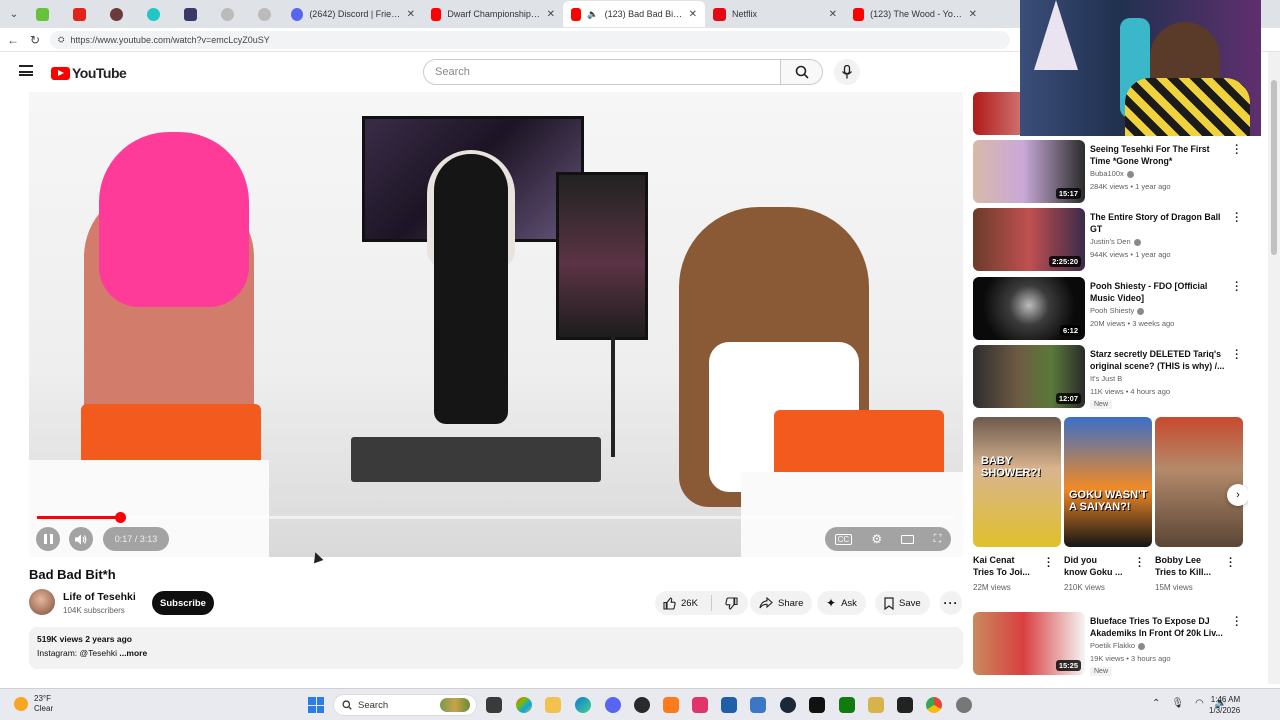  What do you see at coordinates (602, 72) in the screenshot?
I see `search-input: Search` at bounding box center [602, 72].